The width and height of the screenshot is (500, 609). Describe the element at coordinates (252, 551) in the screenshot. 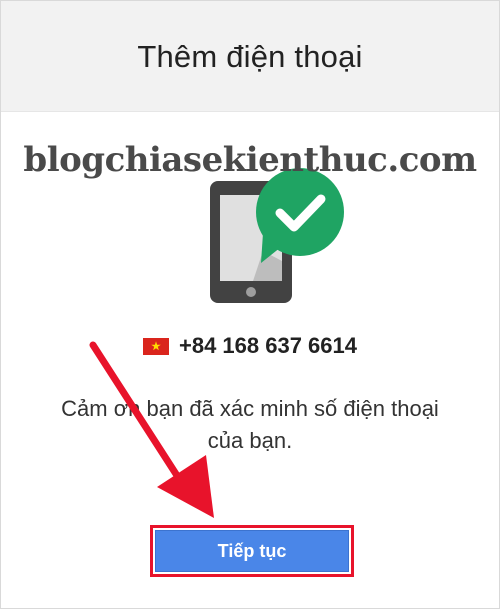

I see `continue-button: Tiếp tục` at that location.